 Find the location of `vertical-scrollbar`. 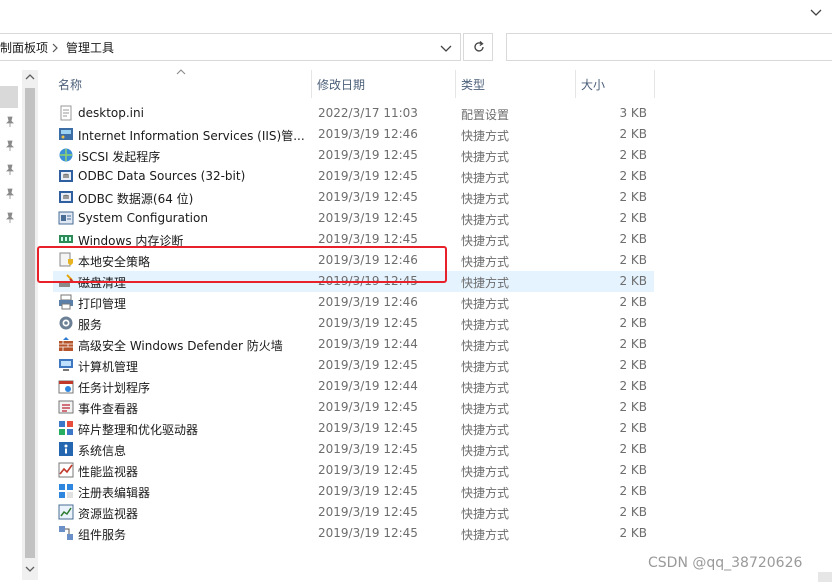

vertical-scrollbar is located at coordinates (30, 325).